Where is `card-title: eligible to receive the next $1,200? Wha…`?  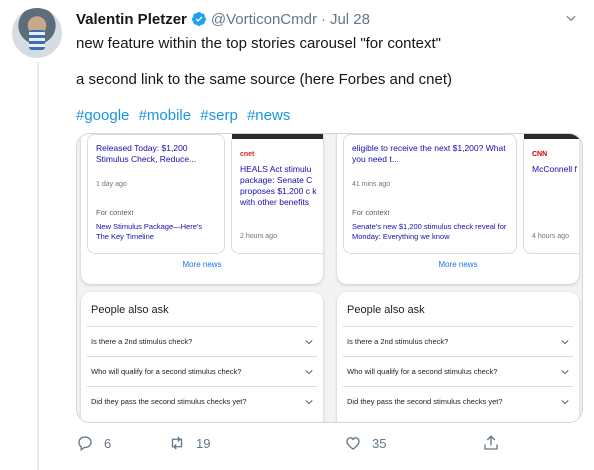
card-title: eligible to receive the next $1,200? Wha… is located at coordinates (429, 153).